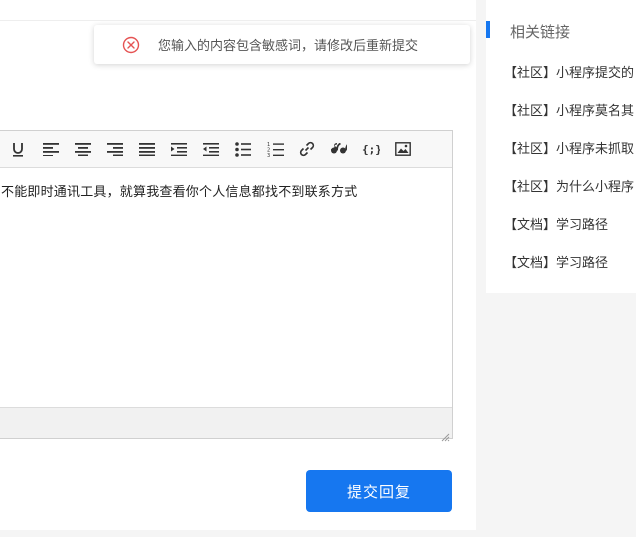  What do you see at coordinates (569, 109) in the screenshot?
I see `related-link: 【社区】小程序莫名其` at bounding box center [569, 109].